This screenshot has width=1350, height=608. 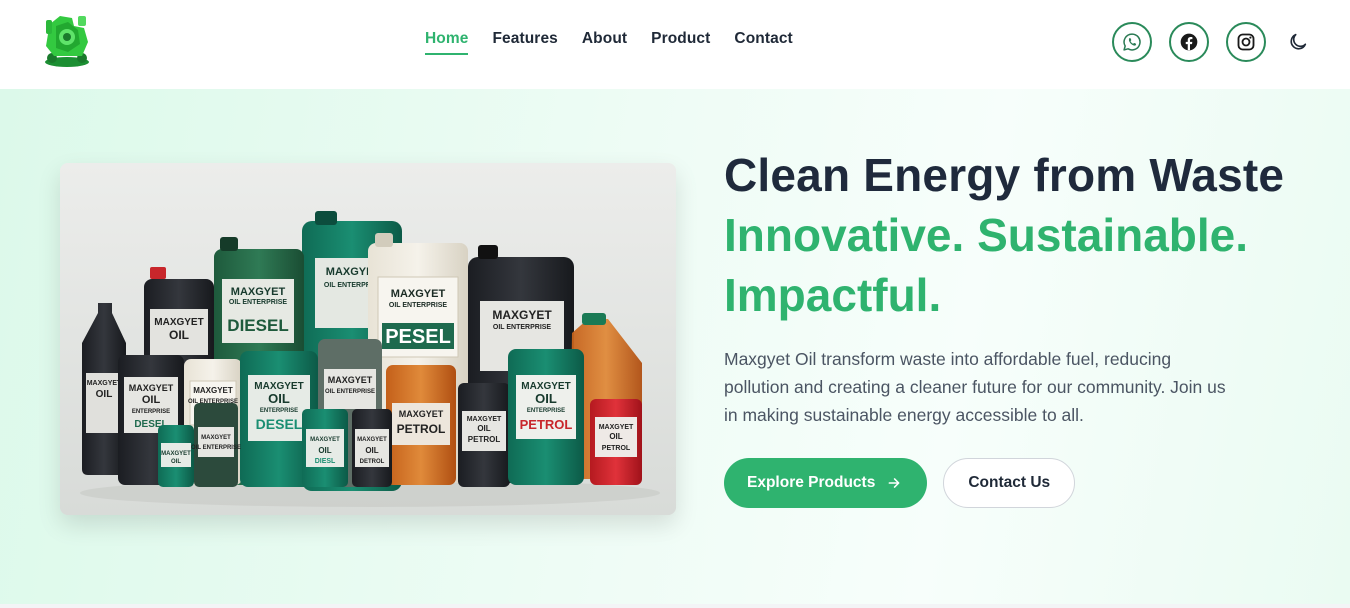 I want to click on instagram-button, so click(x=1246, y=42).